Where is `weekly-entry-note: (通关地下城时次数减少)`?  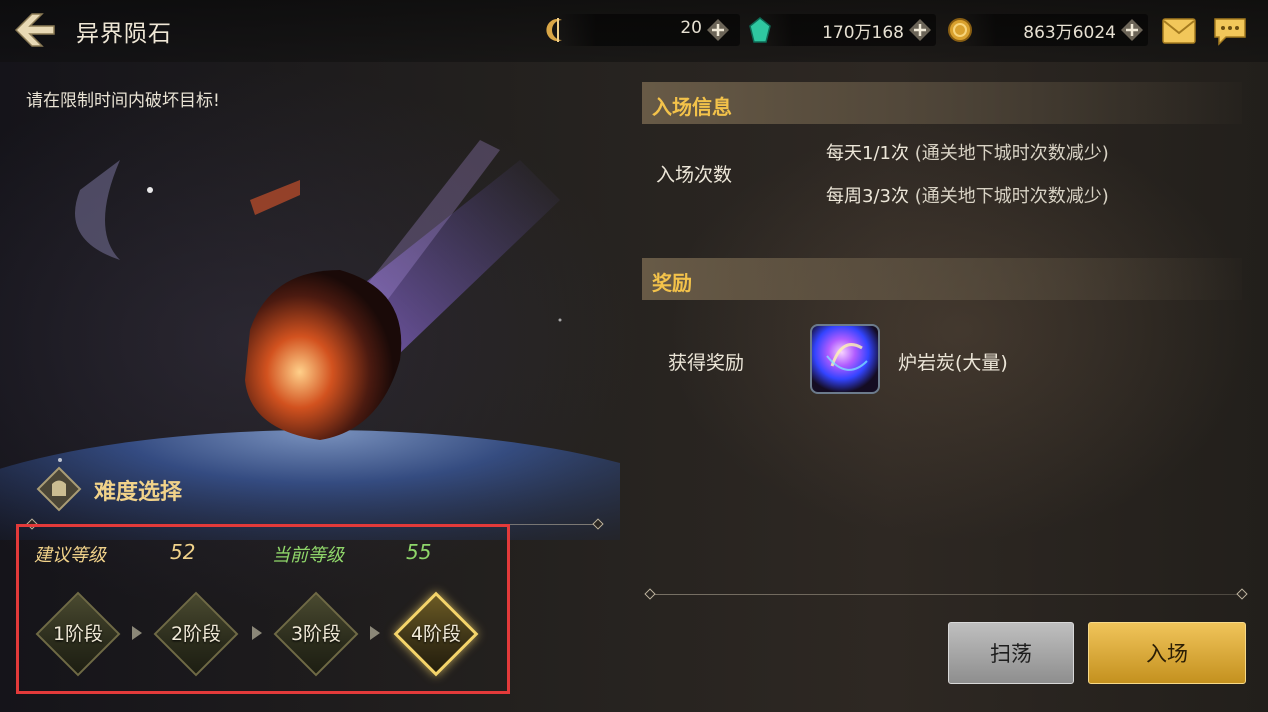
weekly-entry-note: (通关地下城时次数减少) is located at coordinates (1011, 196).